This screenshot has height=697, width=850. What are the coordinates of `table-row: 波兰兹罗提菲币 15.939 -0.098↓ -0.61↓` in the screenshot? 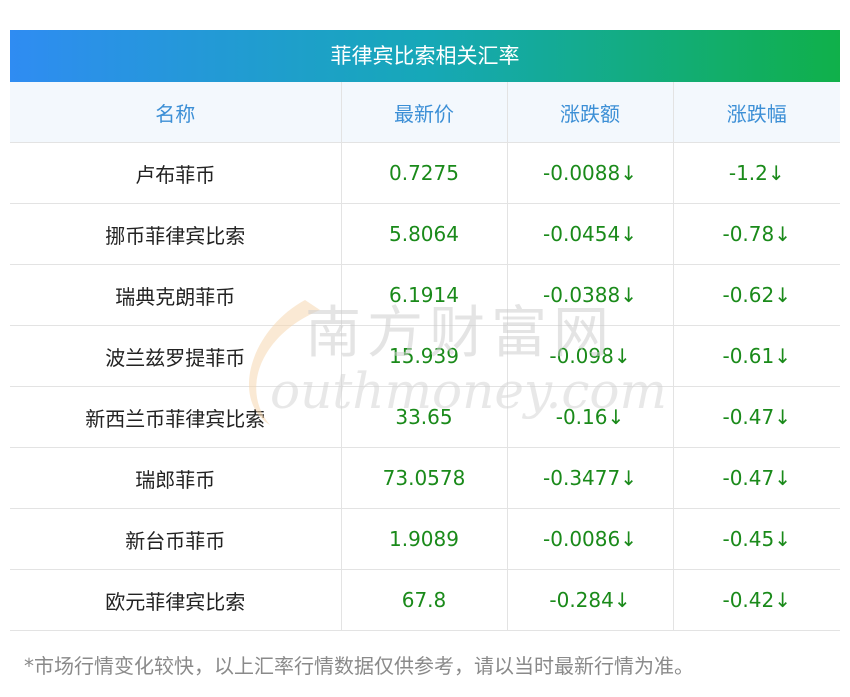 It's located at (425, 356).